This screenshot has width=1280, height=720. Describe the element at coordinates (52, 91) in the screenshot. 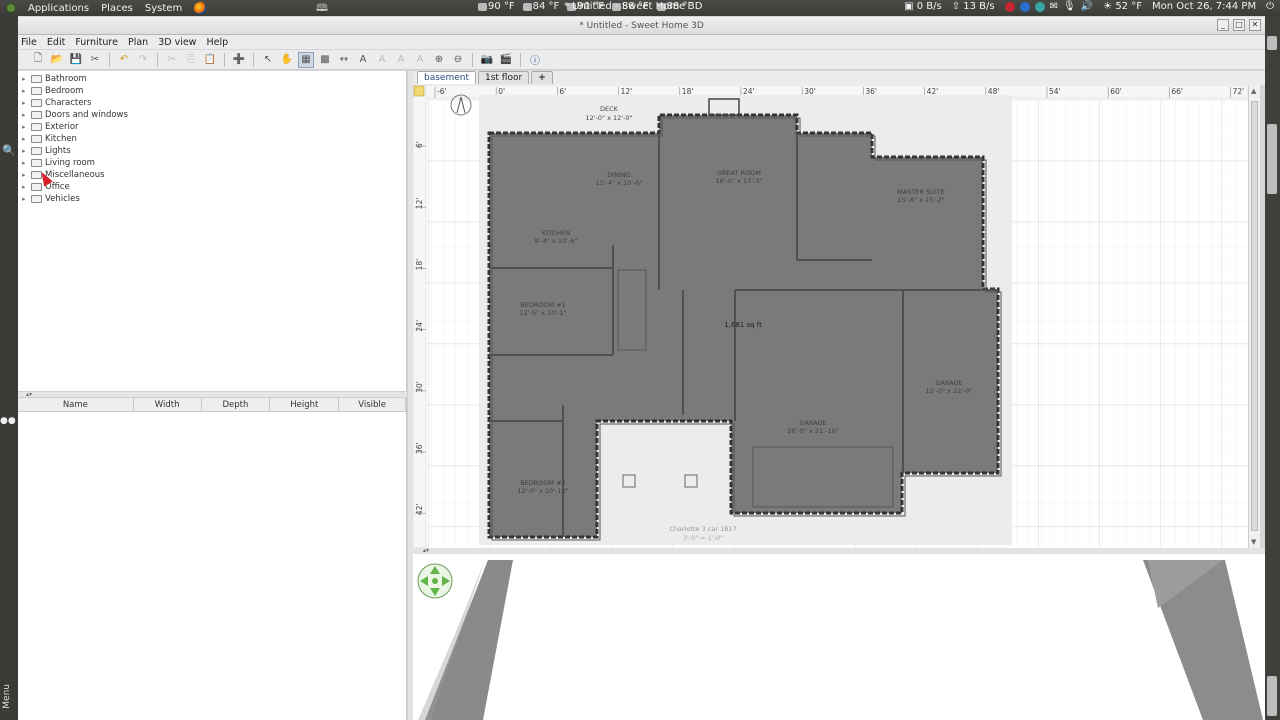

I see `catalog-category: ▸ Bedroom` at that location.